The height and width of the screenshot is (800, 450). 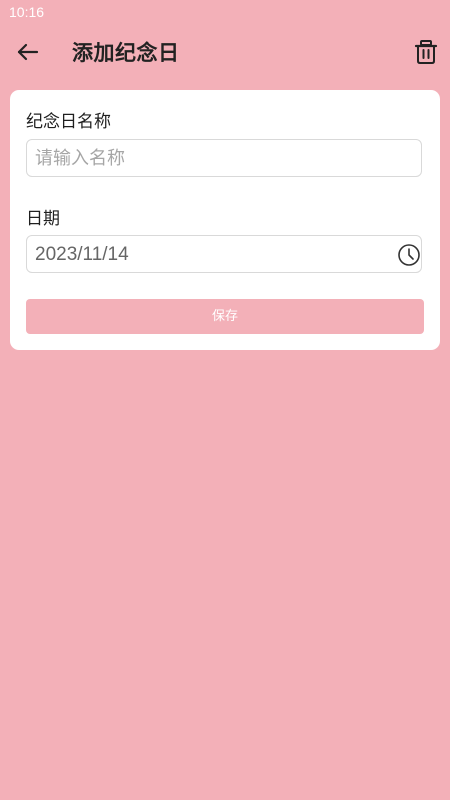 What do you see at coordinates (68, 122) in the screenshot?
I see `name-label: 纪念日名称` at bounding box center [68, 122].